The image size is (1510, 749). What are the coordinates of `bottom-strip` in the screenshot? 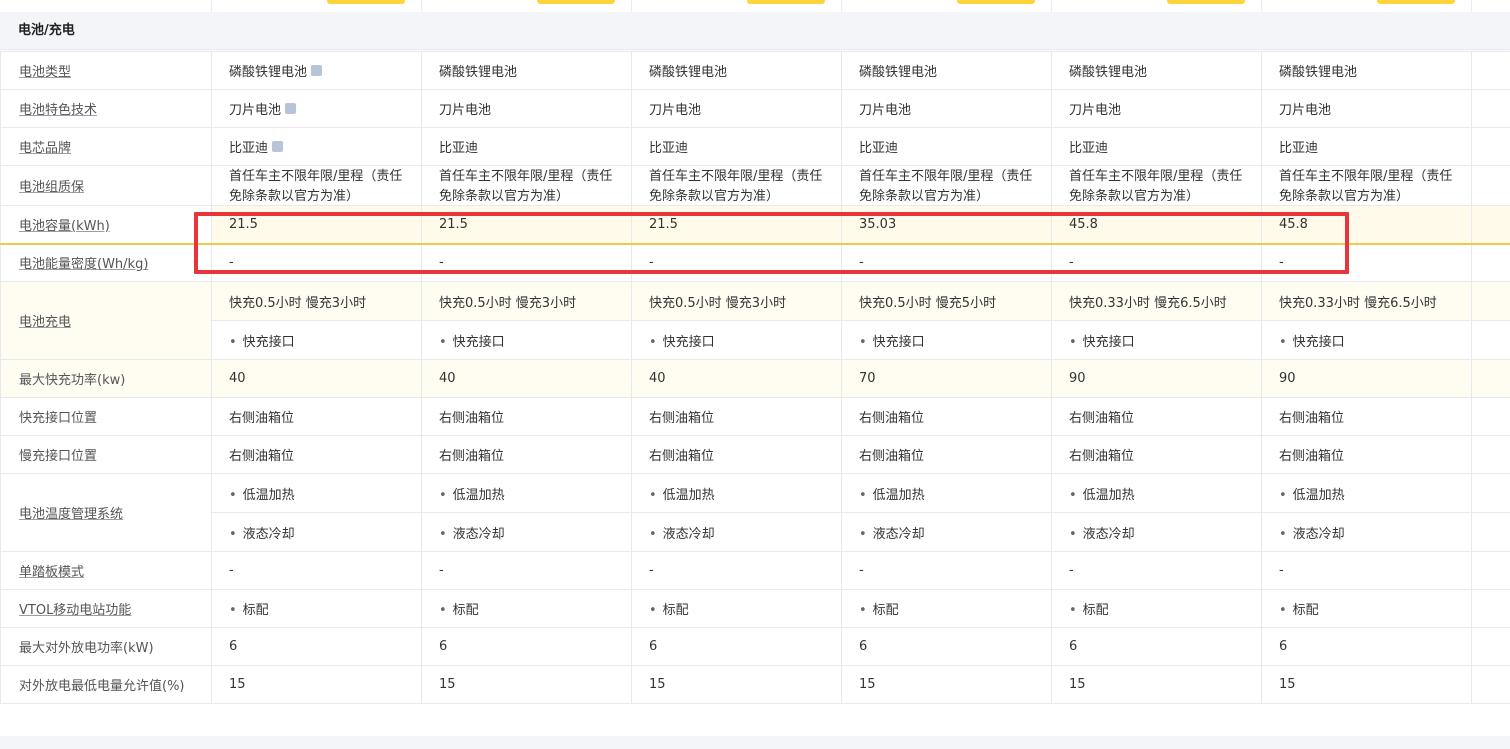 It's located at (755, 742).